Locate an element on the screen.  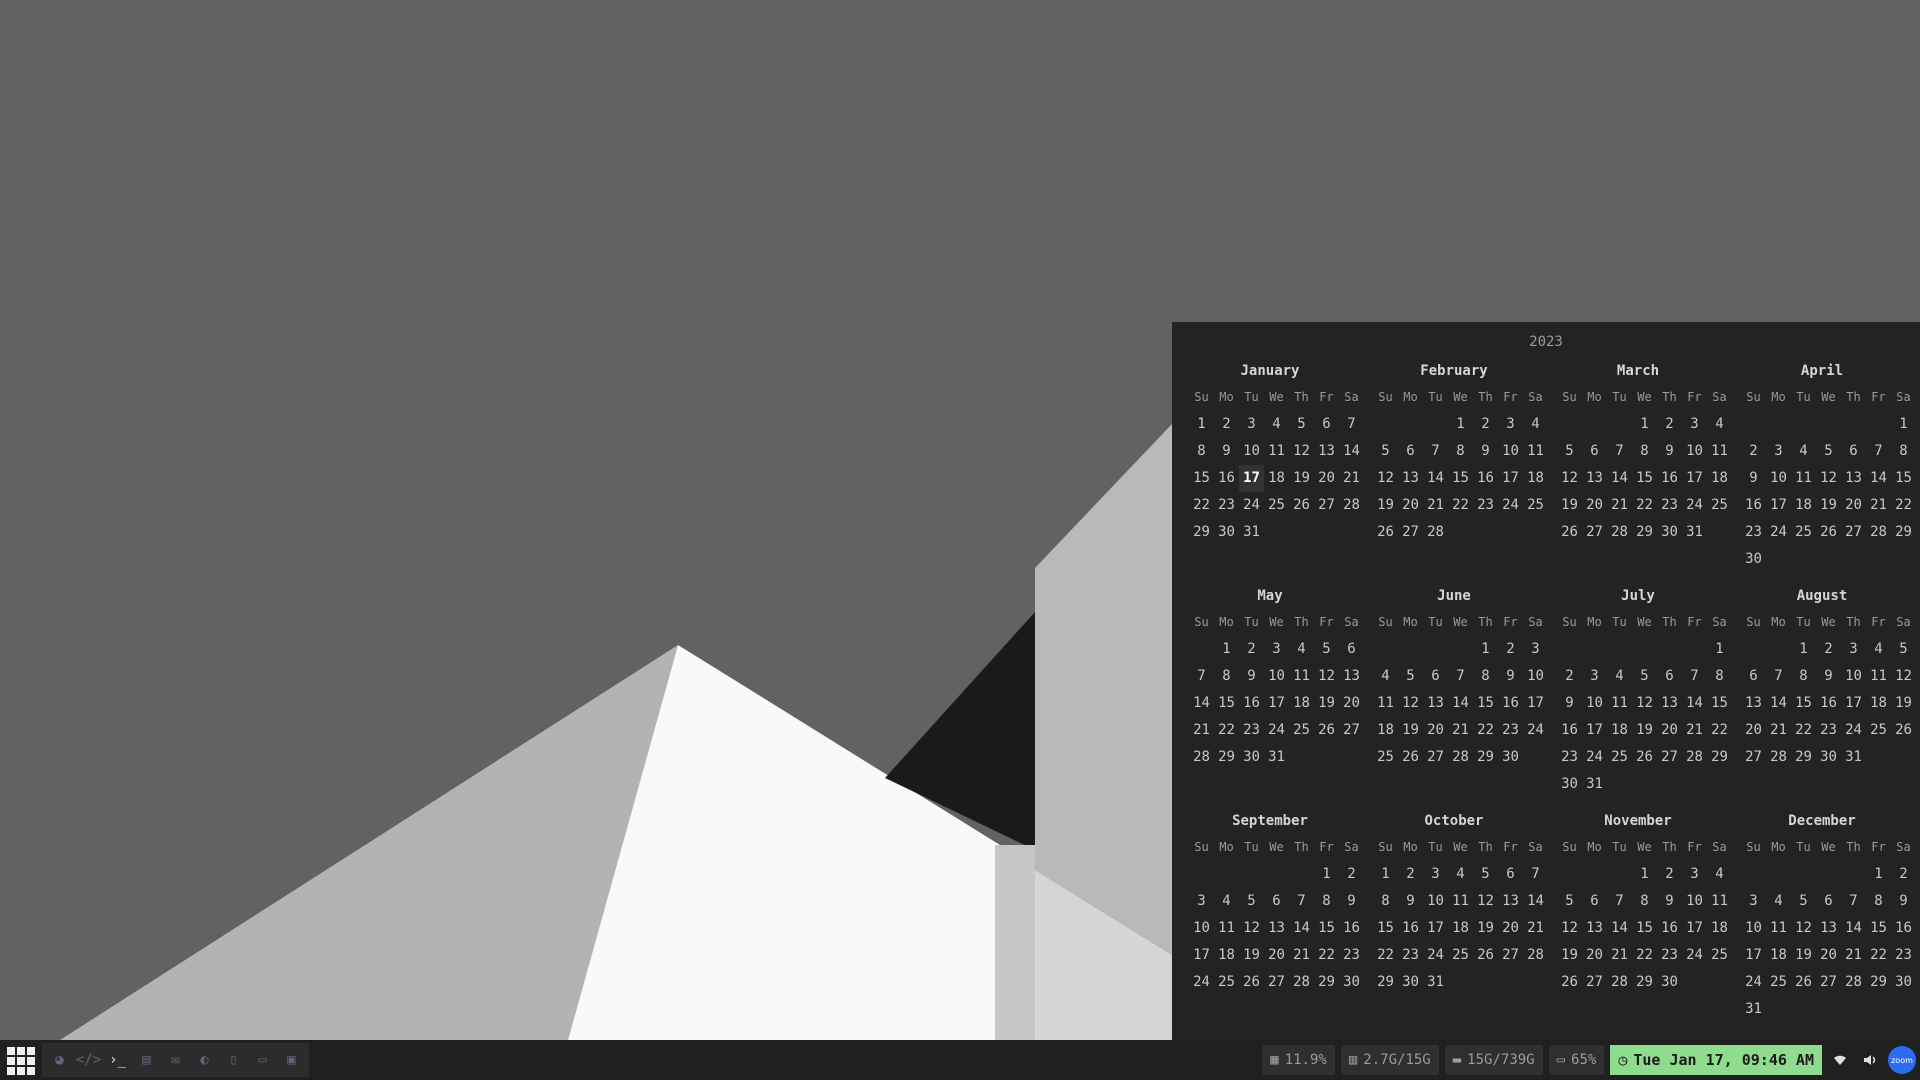
zoom-icon: zoom is located at coordinates (1902, 1060).